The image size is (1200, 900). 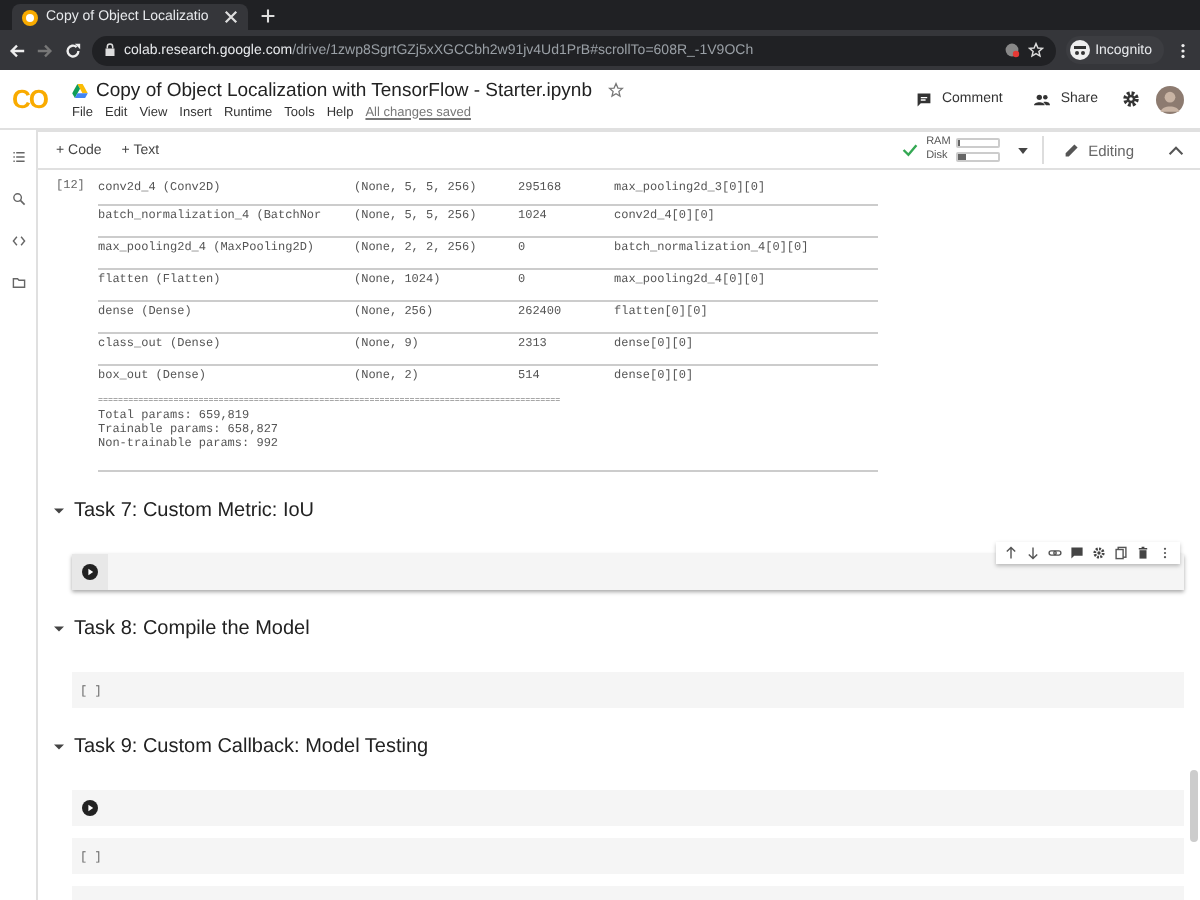 I want to click on reload-icon, so click(x=73, y=50).